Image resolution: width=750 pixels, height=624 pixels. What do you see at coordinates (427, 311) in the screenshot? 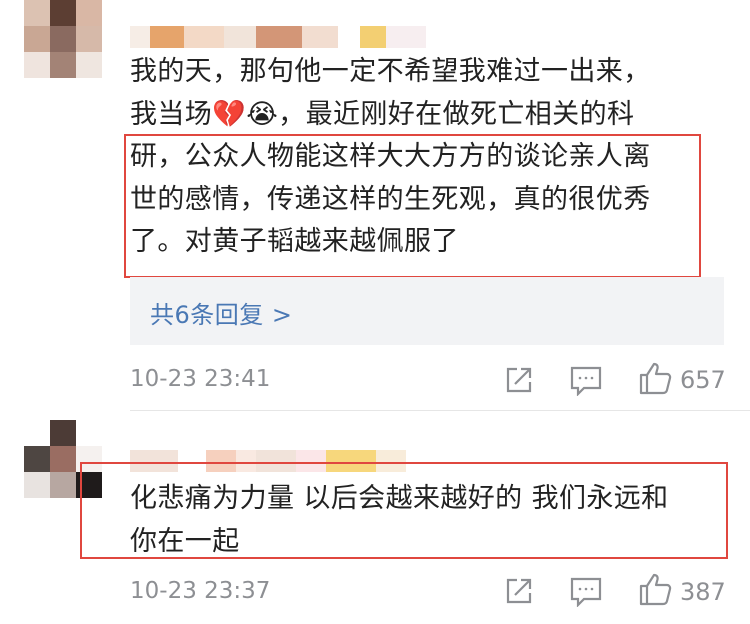
I see `view-replies-button: 共6条回复 >` at bounding box center [427, 311].